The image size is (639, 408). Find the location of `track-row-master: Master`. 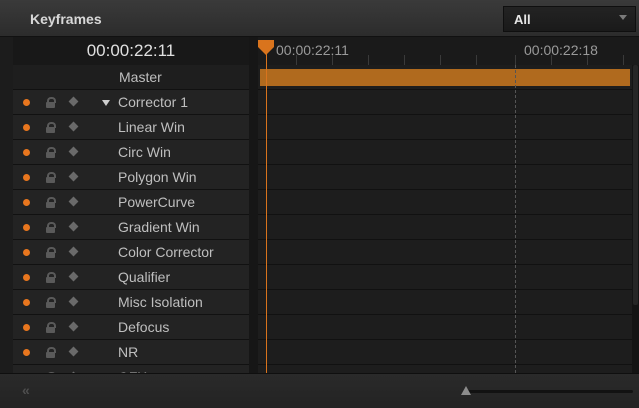

track-row-master: Master is located at coordinates (131, 77).